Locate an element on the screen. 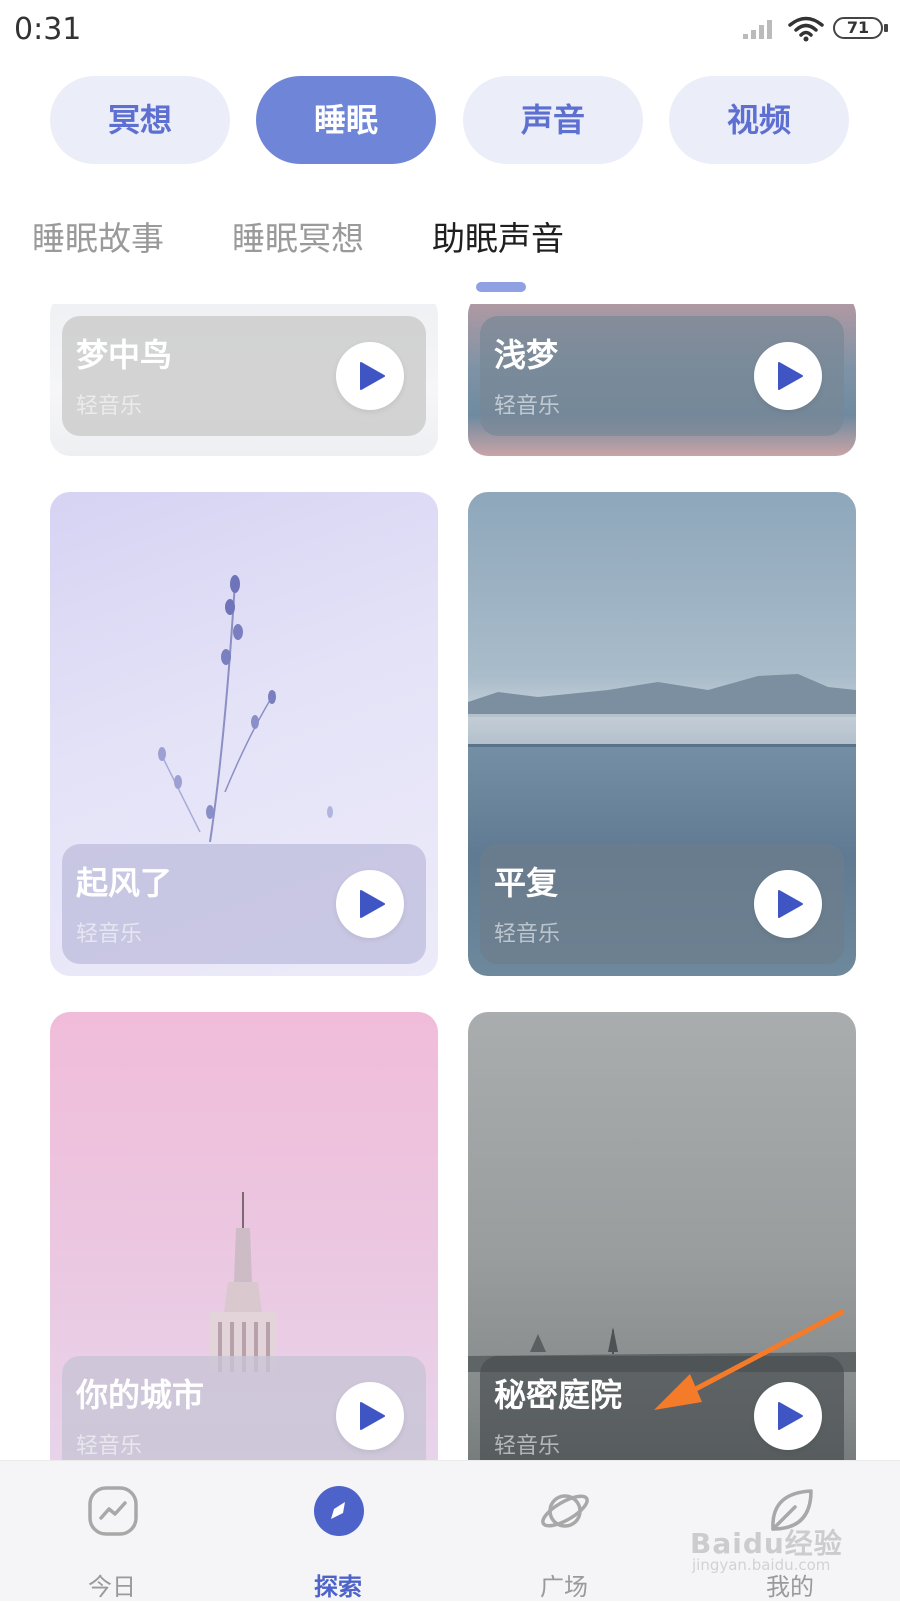 This screenshot has width=900, height=1602. category-tabs: 冥想 睡眠 声音 视频 is located at coordinates (450, 120).